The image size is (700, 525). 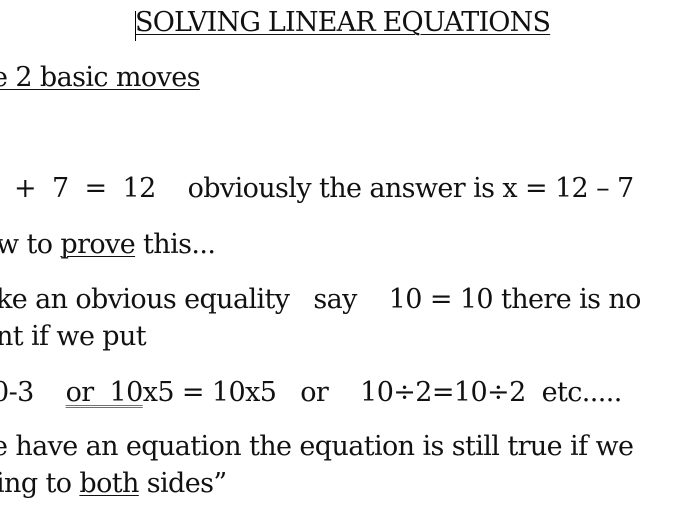 I want to click on prove-line-pre: w to, so click(x=30, y=244).